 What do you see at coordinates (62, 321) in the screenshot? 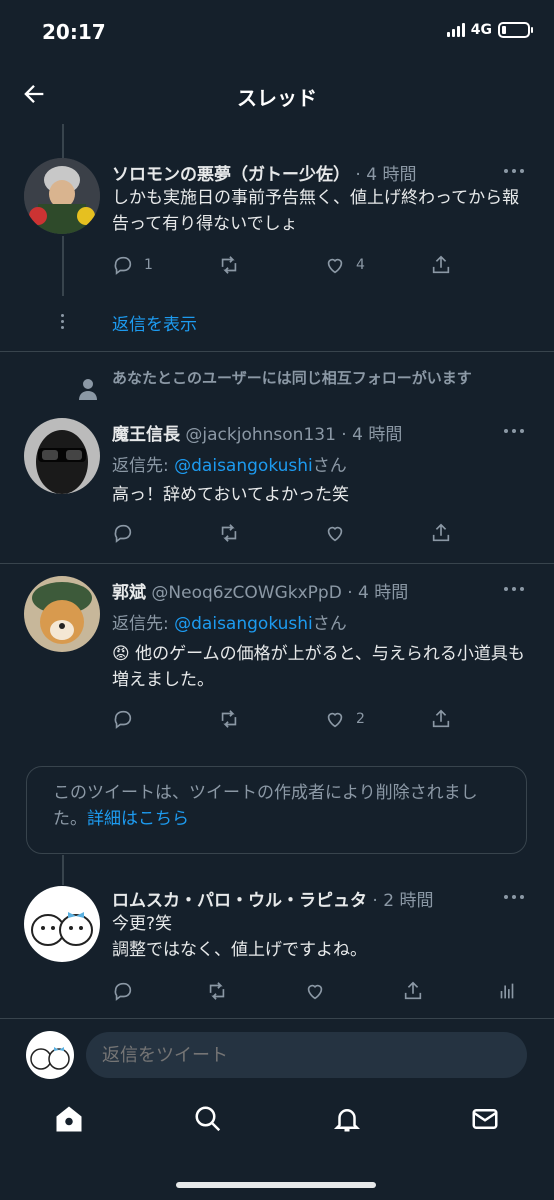
I see `more-replies-dots` at bounding box center [62, 321].